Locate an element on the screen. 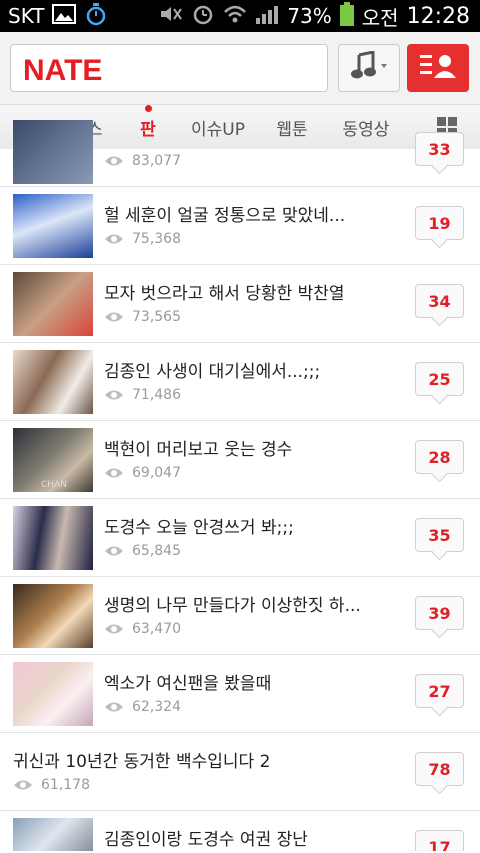 This screenshot has width=480, height=853. list-item: 김종인 사생이 대기실에서...;;; 71,486 25 is located at coordinates (240, 382).